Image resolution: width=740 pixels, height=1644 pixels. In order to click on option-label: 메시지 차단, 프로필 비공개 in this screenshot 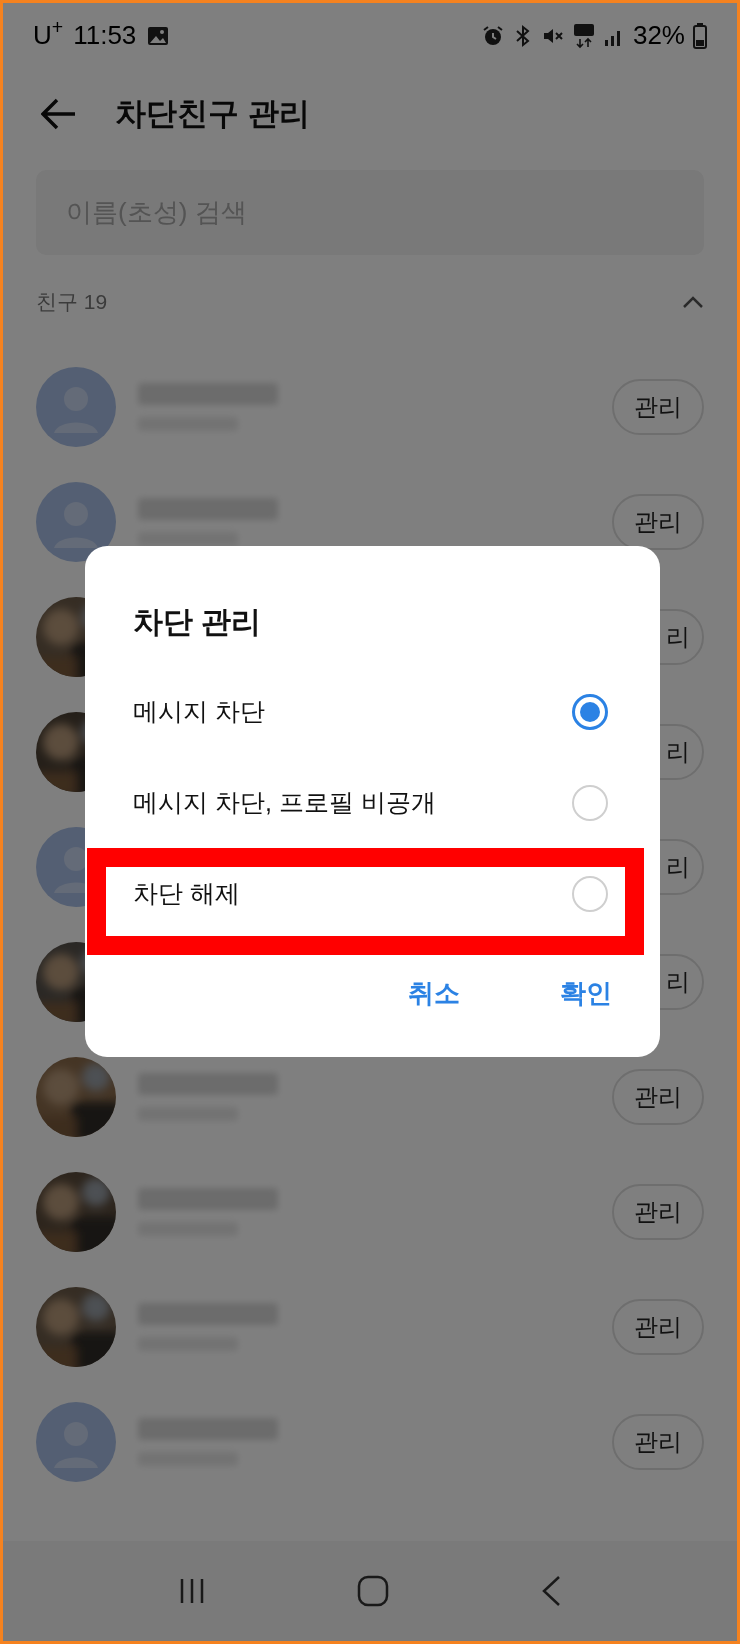, I will do `click(284, 802)`.